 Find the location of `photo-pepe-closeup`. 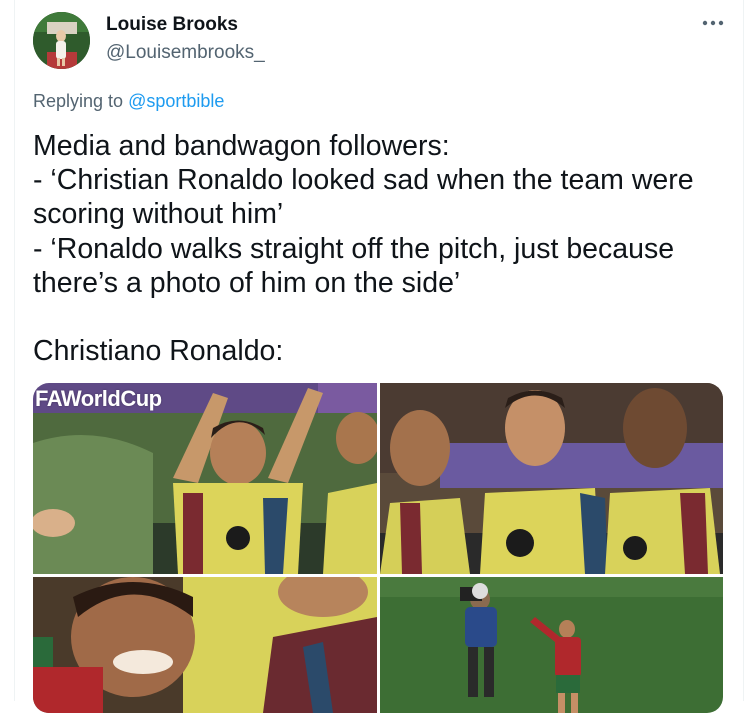

photo-pepe-closeup is located at coordinates (205, 645).